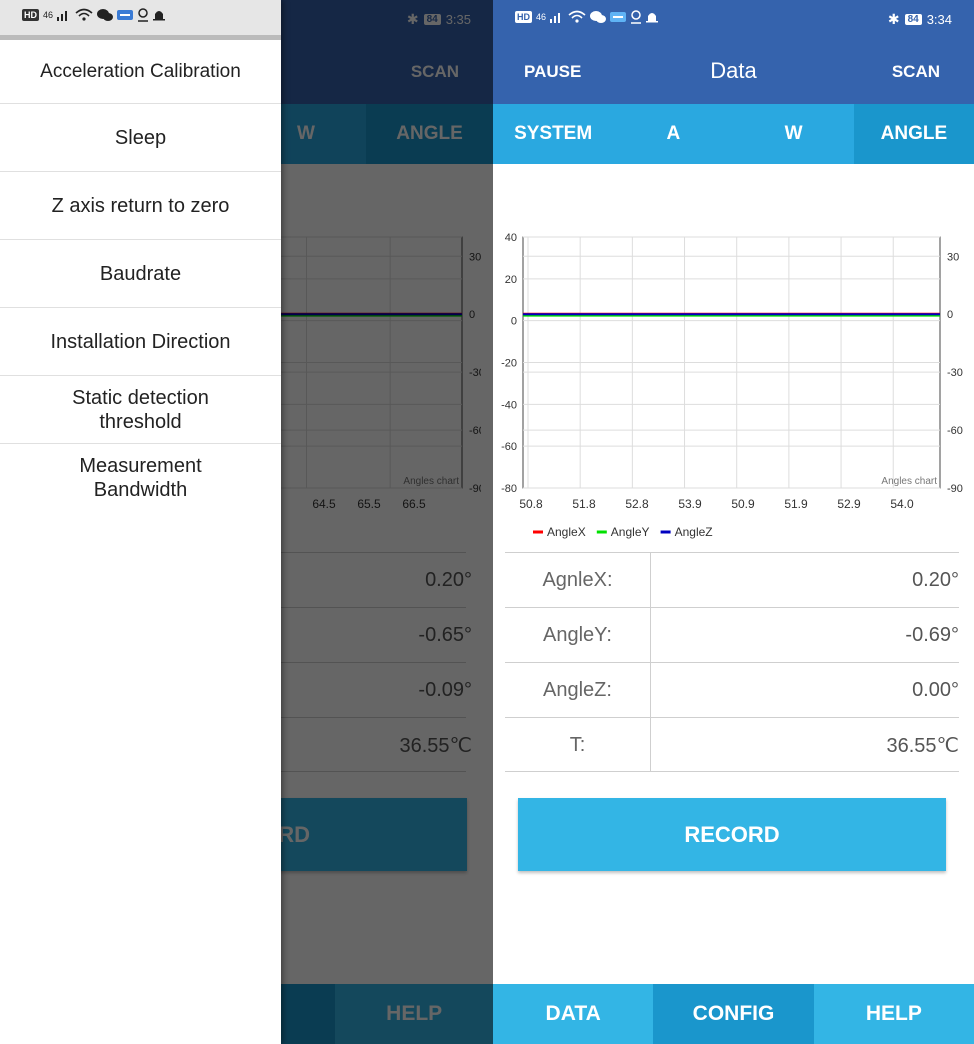 This screenshot has width=974, height=1044. Describe the element at coordinates (140, 478) in the screenshot. I see `menu-item-measurement-bandwidth: Measurement Bandwidth` at that location.